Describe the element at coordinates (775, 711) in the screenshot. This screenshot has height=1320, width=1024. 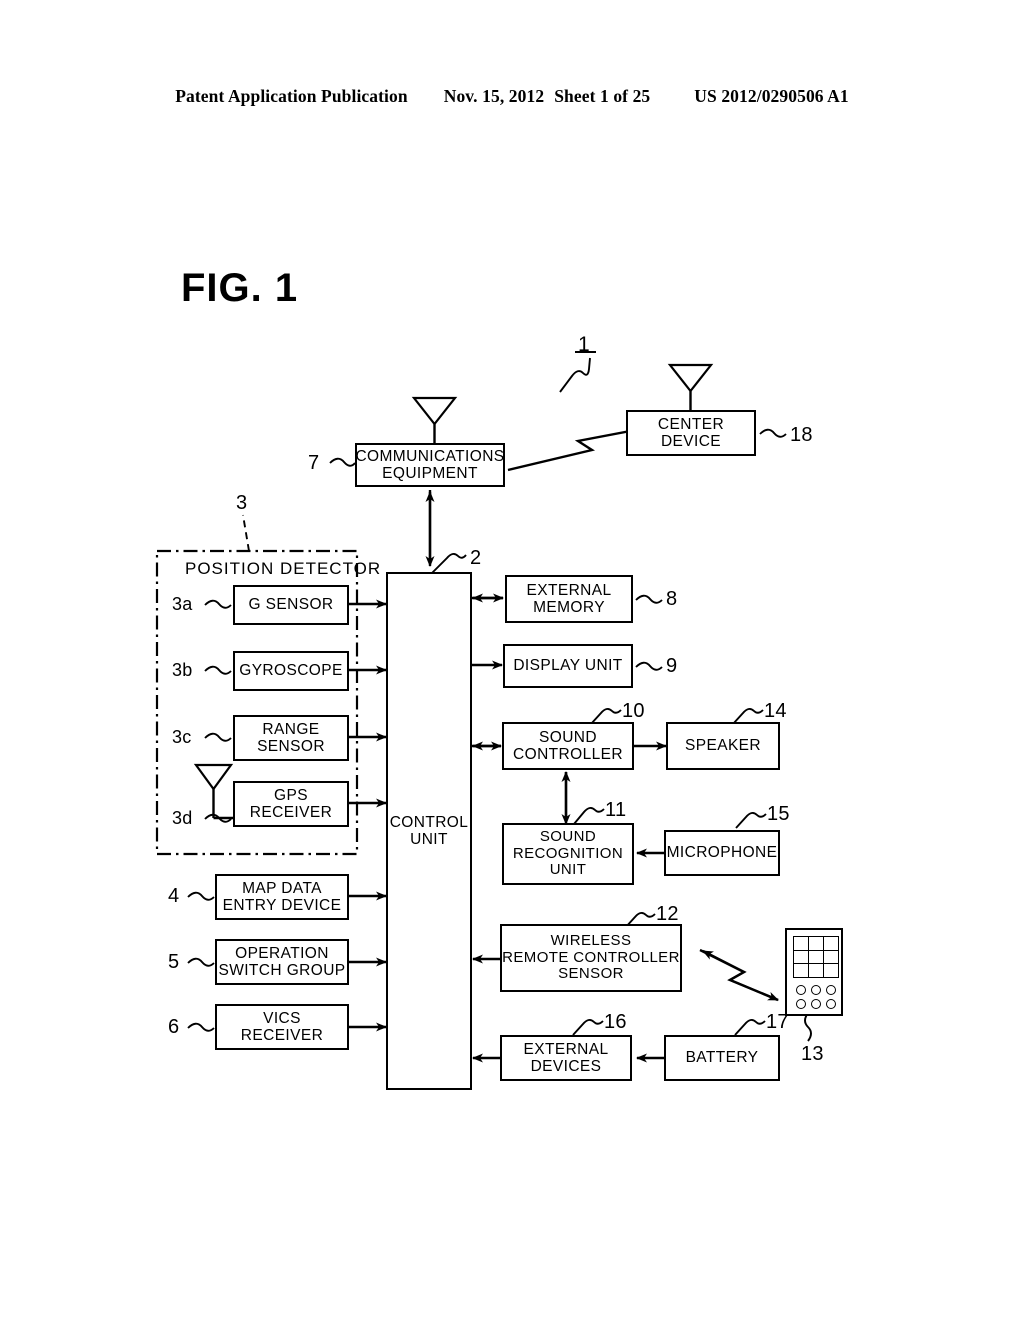
I see `ref-14: 14` at that location.